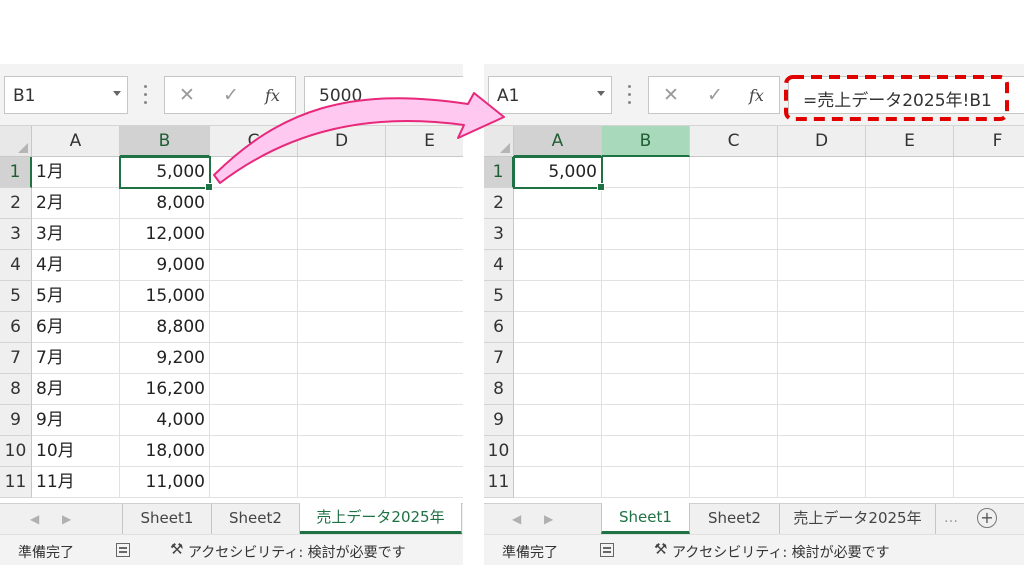 The image size is (1024, 565). What do you see at coordinates (66, 519) in the screenshot?
I see `tab-scroll-right-icon: ▶` at bounding box center [66, 519].